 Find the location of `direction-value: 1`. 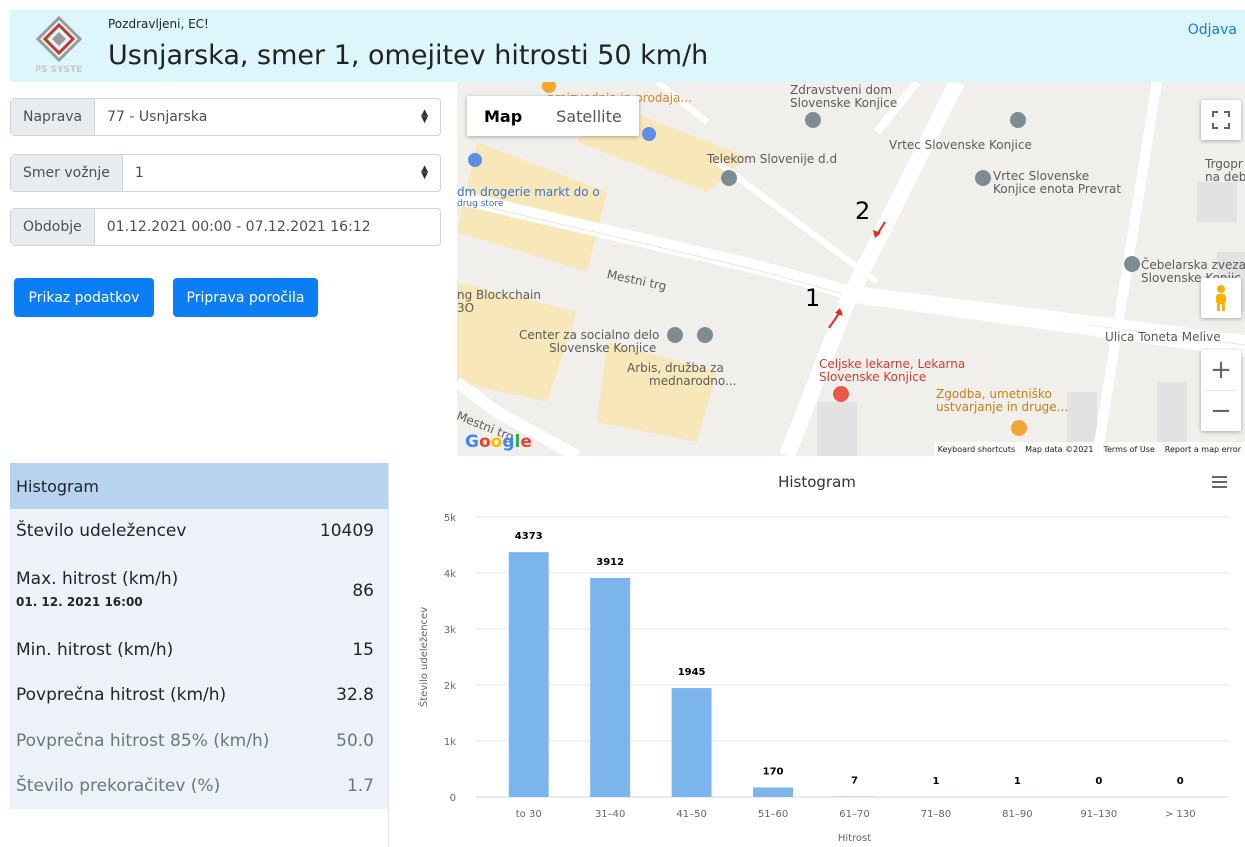

direction-value: 1 is located at coordinates (139, 173).